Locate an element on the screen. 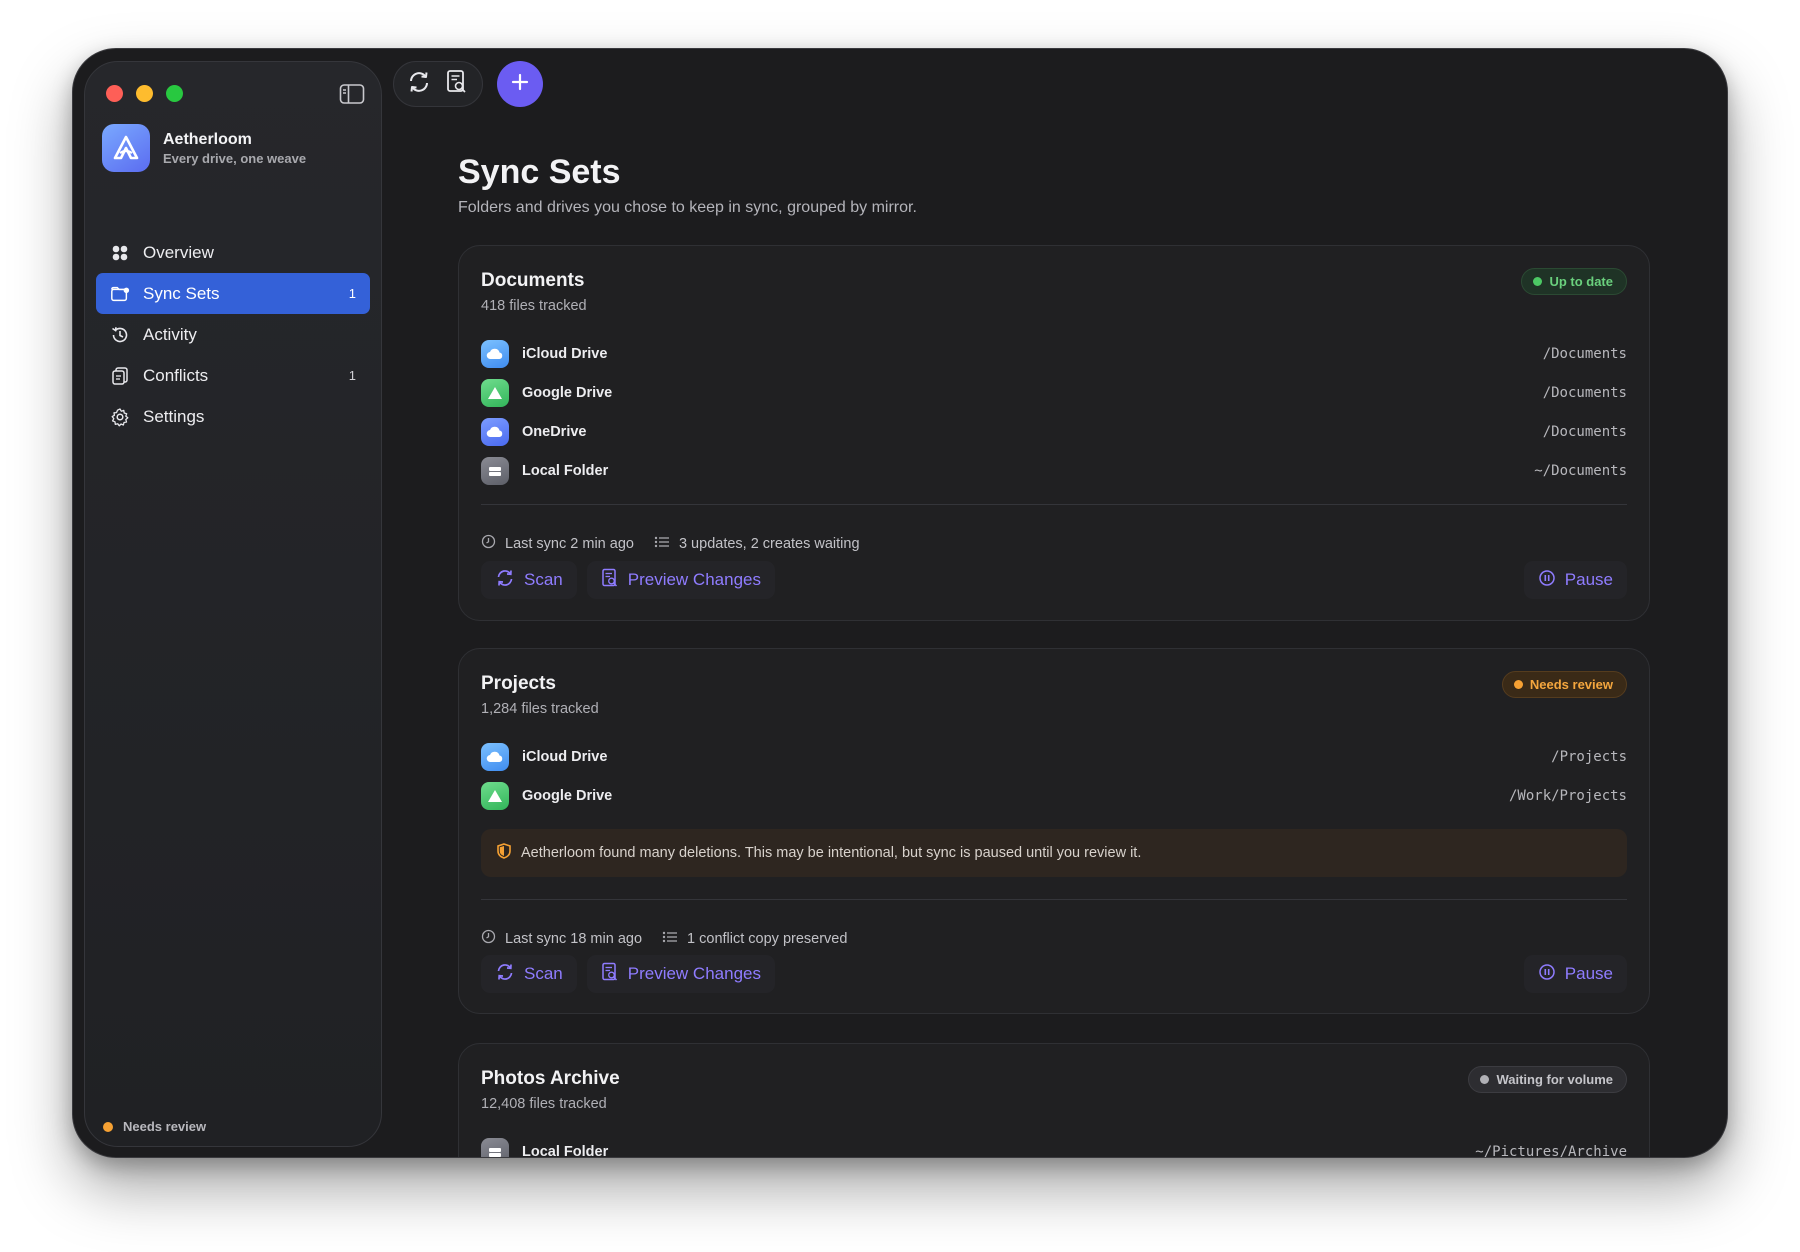  pending-changes: 1 conflict copy preserved is located at coordinates (754, 939).